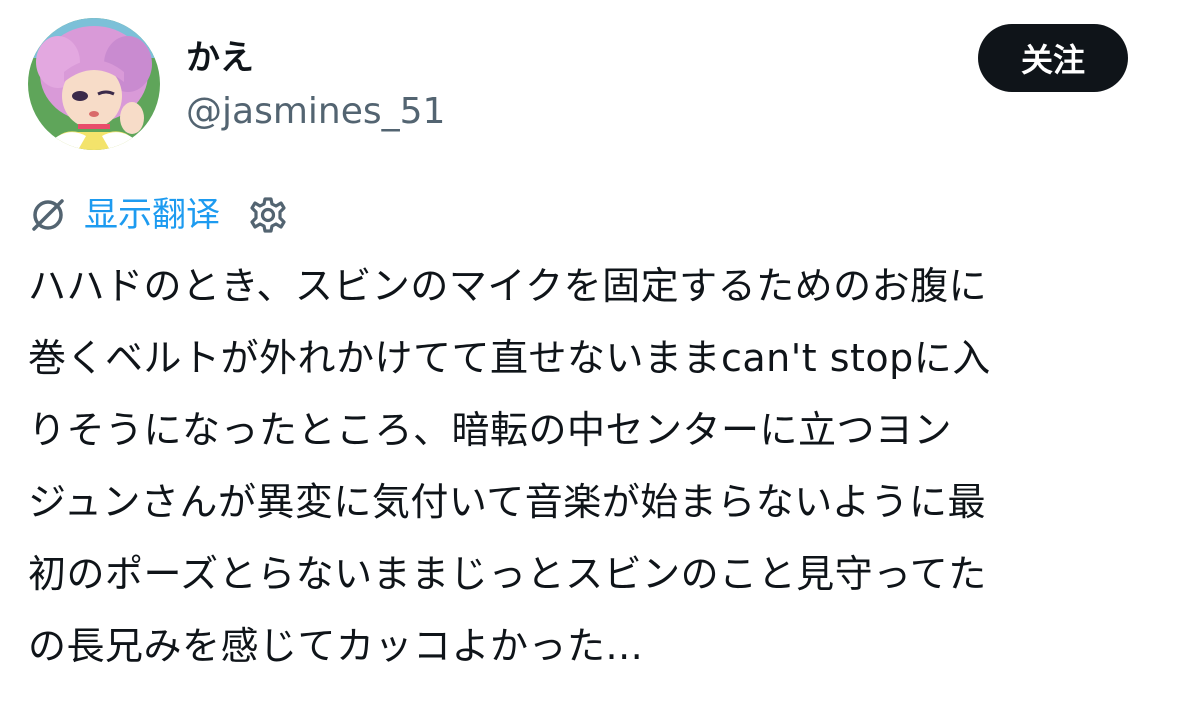 The height and width of the screenshot is (711, 1179). Describe the element at coordinates (490, 430) in the screenshot. I see `tweet-line: りそうになったところ、暗転の中センターに立つヨン` at that location.